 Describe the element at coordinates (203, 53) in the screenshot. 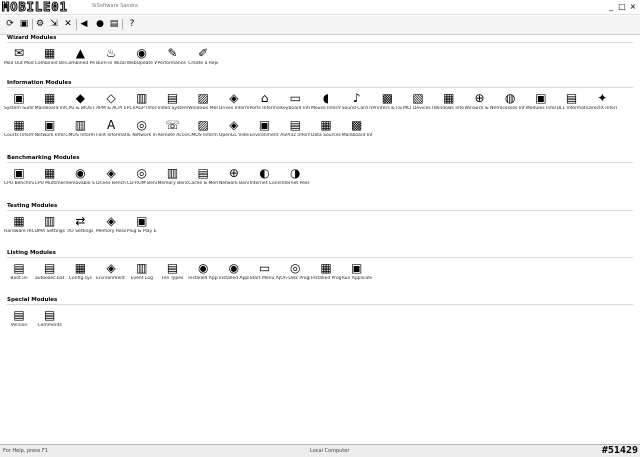

I see `module-icon: ✐` at that location.